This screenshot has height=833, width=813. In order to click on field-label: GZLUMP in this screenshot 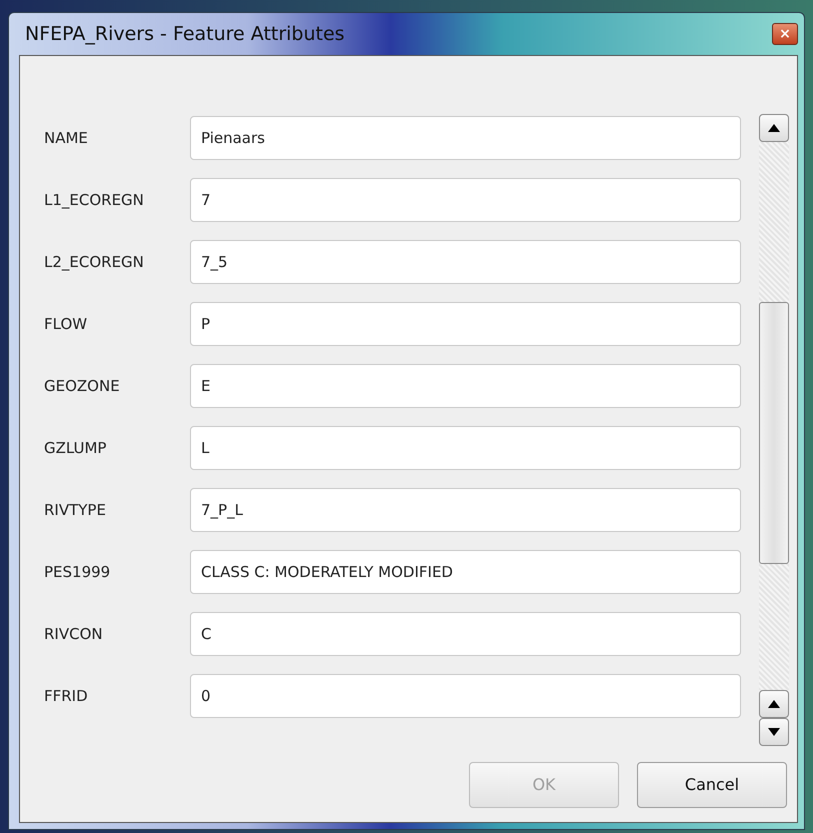, I will do `click(76, 448)`.